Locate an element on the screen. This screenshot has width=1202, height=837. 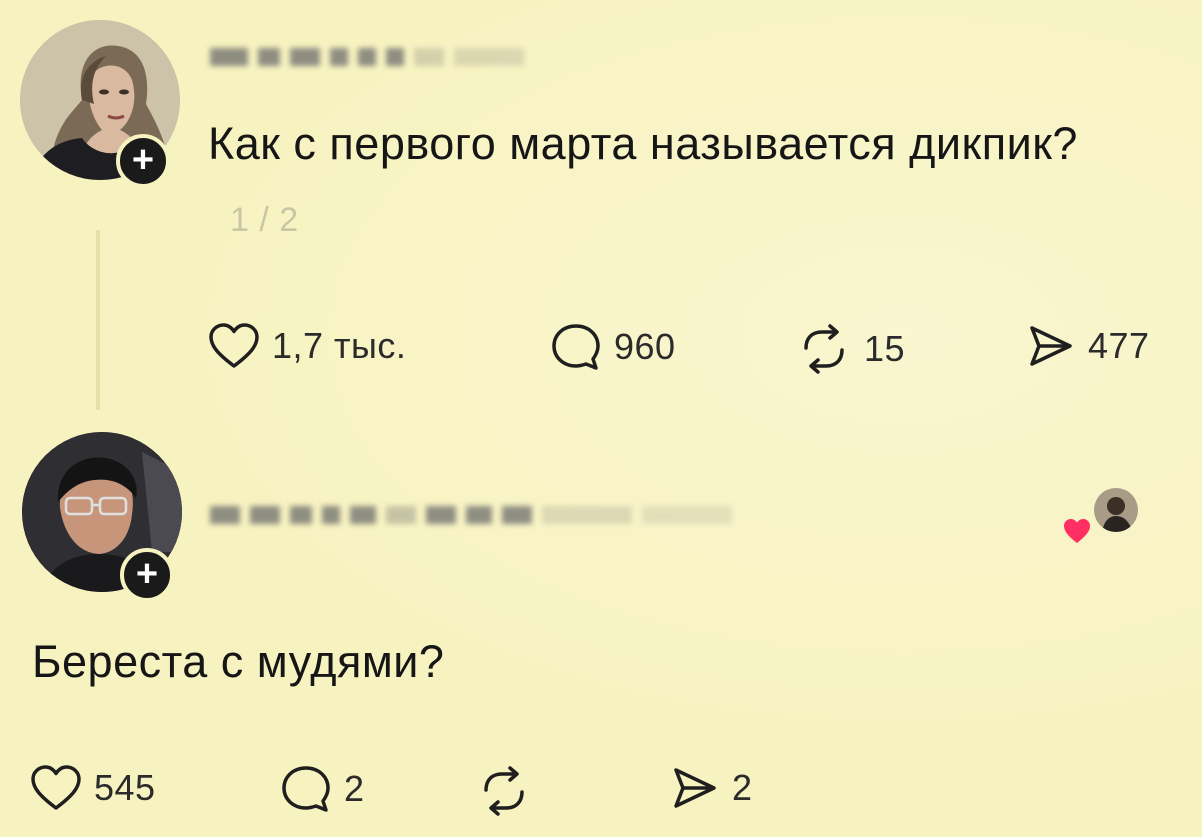
comment-button: 960 is located at coordinates (613, 347).